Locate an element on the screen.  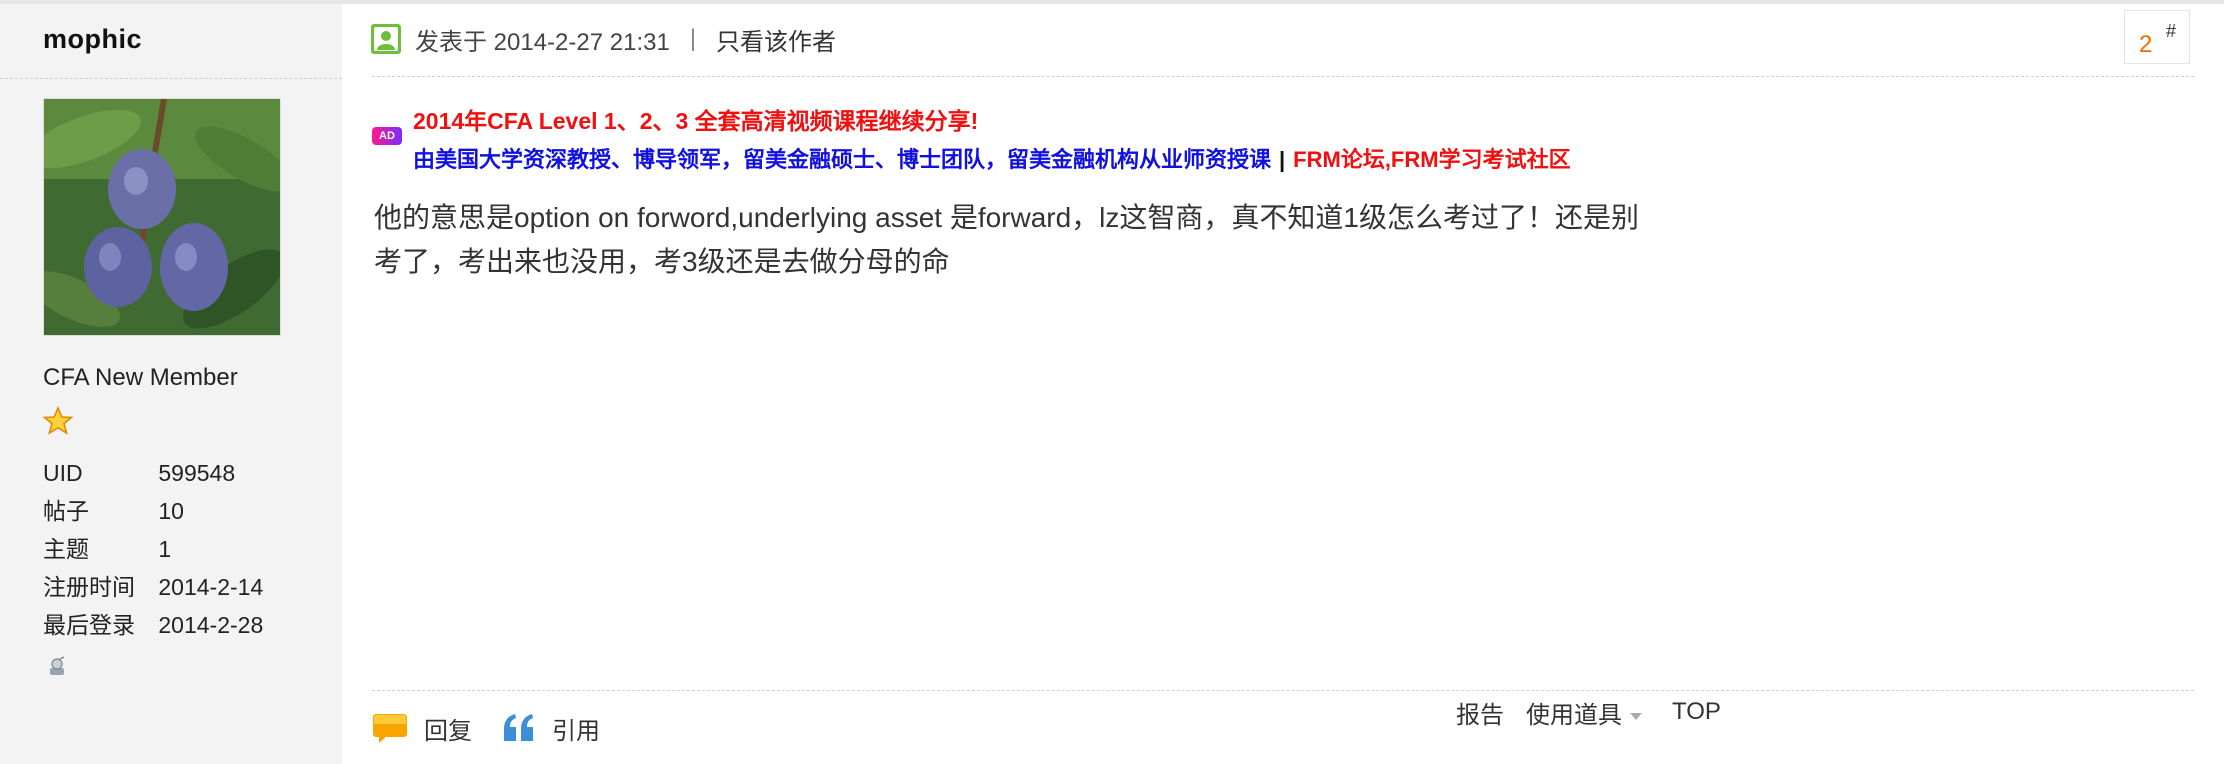
only-author-link: 只看该作者 is located at coordinates (776, 39).